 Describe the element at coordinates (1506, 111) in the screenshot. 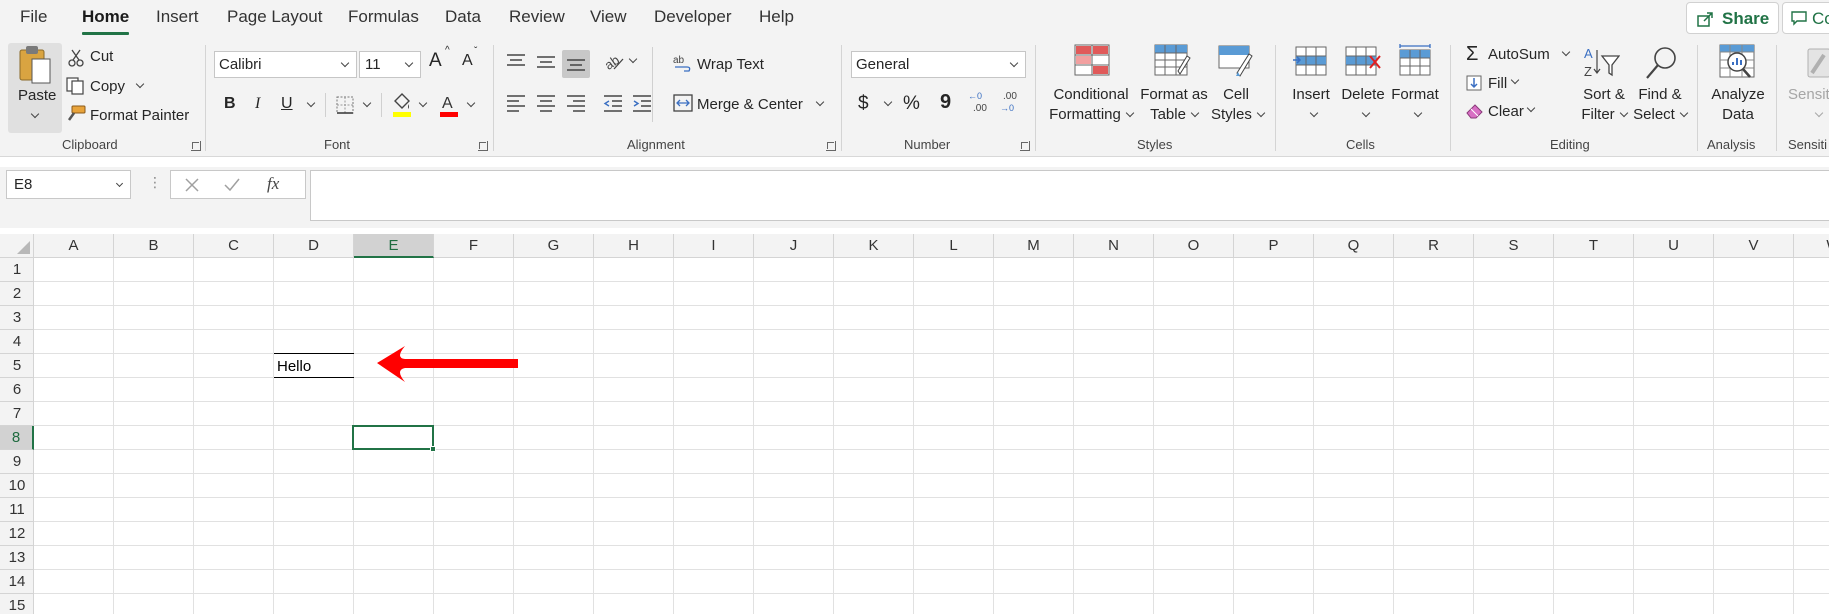

I see `clear-button: Clear` at that location.